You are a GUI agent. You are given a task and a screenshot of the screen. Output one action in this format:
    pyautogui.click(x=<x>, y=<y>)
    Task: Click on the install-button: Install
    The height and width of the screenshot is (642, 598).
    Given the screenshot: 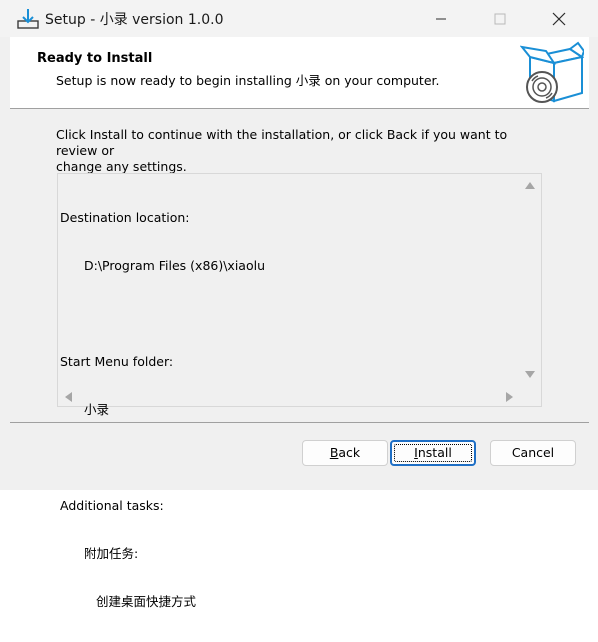 What is the action you would take?
    pyautogui.click(x=433, y=453)
    